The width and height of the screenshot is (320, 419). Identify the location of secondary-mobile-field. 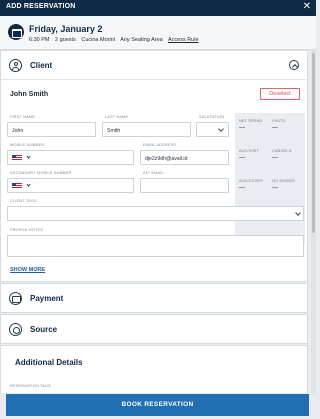
(70, 185).